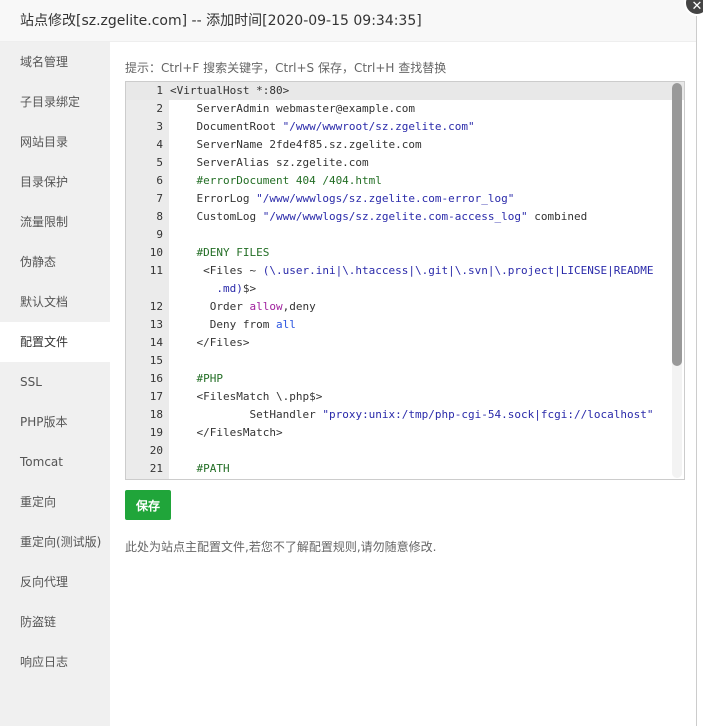 The width and height of the screenshot is (703, 726). What do you see at coordinates (405, 181) in the screenshot?
I see `code-line: 6 #errorDocument 404 /404.html` at bounding box center [405, 181].